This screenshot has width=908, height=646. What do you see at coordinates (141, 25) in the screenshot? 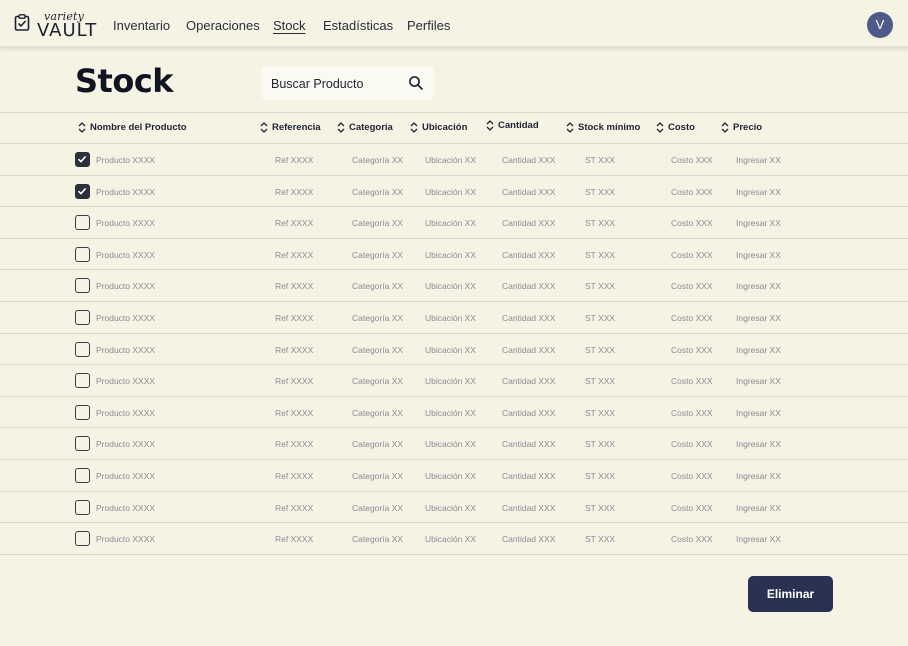
I see `nav-item-inventario: Inventario` at bounding box center [141, 25].